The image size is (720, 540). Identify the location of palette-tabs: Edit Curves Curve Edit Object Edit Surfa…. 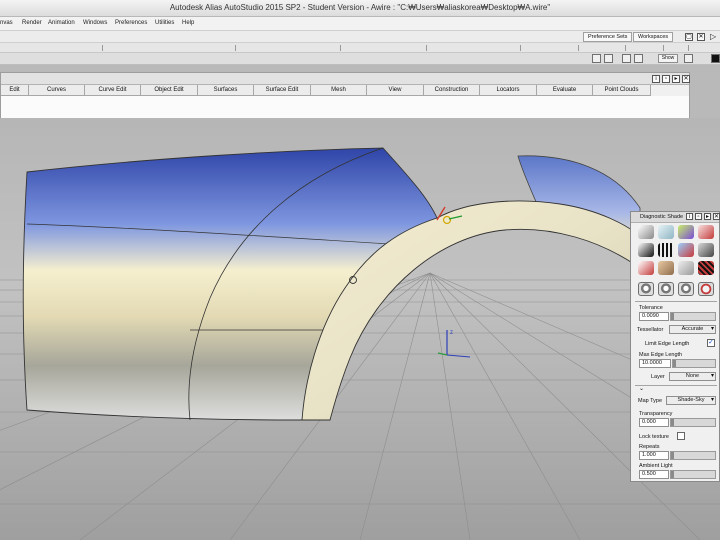
(326, 90).